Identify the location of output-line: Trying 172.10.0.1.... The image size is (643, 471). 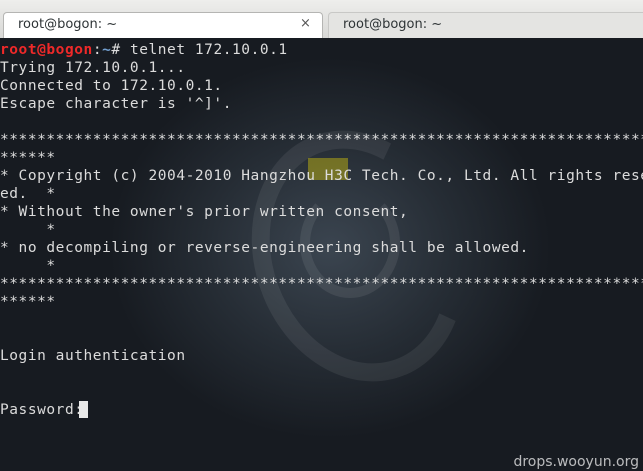
(93, 68).